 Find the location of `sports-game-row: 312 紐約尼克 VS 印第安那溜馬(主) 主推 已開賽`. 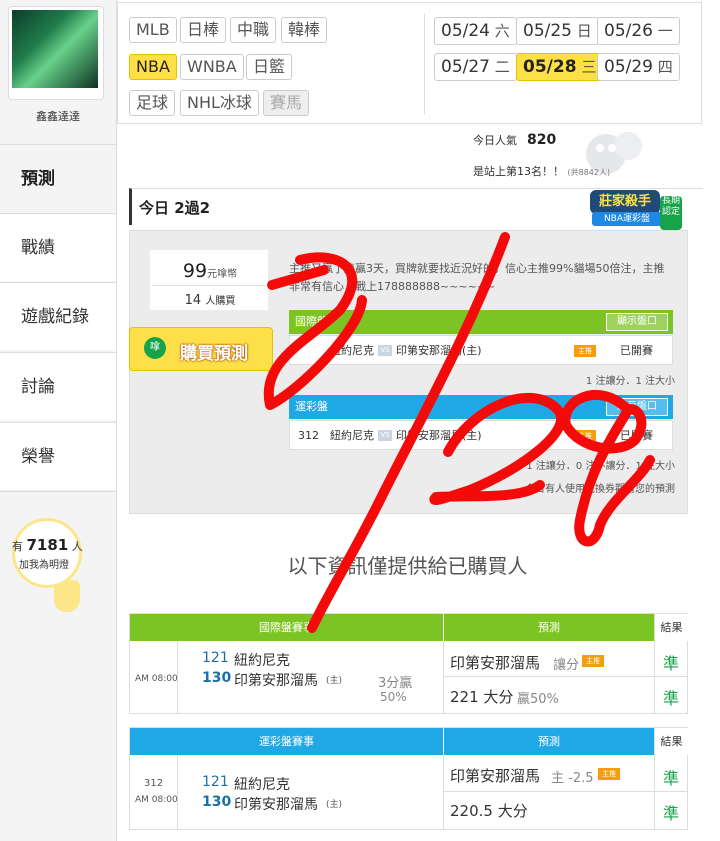

sports-game-row: 312 紐約尼克 VS 印第安那溜馬(主) 主推 已開賽 is located at coordinates (481, 435).